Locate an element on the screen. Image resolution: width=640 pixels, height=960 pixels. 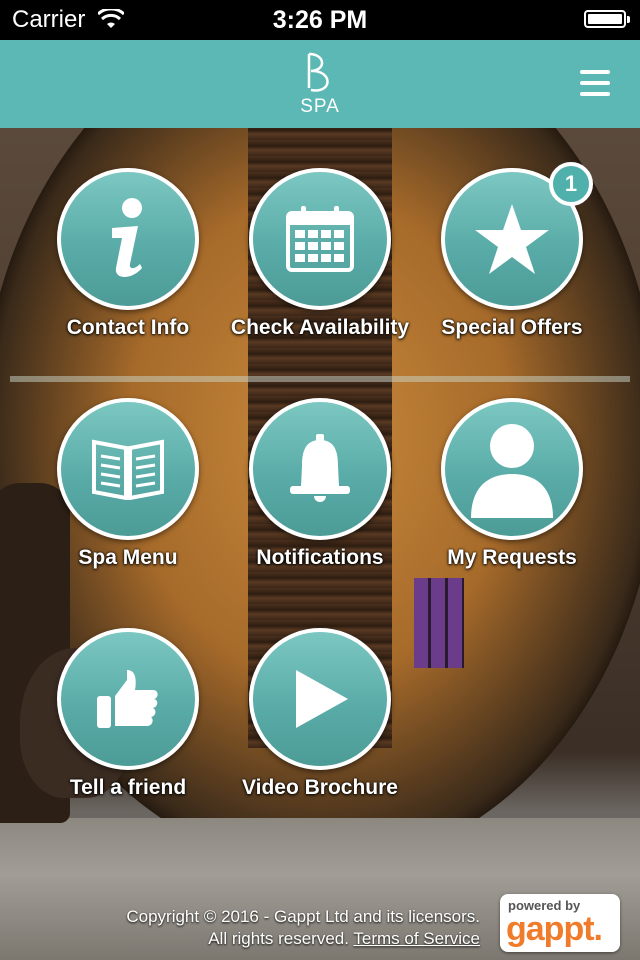
status-bar: Carrier 3:26 PM is located at coordinates (320, 20).